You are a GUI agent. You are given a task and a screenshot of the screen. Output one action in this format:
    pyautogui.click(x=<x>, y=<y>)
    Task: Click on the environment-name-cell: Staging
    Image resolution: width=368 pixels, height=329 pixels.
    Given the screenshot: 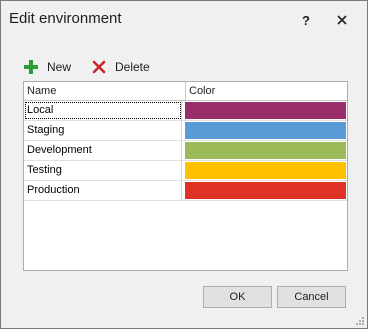 What is the action you would take?
    pyautogui.click(x=103, y=130)
    